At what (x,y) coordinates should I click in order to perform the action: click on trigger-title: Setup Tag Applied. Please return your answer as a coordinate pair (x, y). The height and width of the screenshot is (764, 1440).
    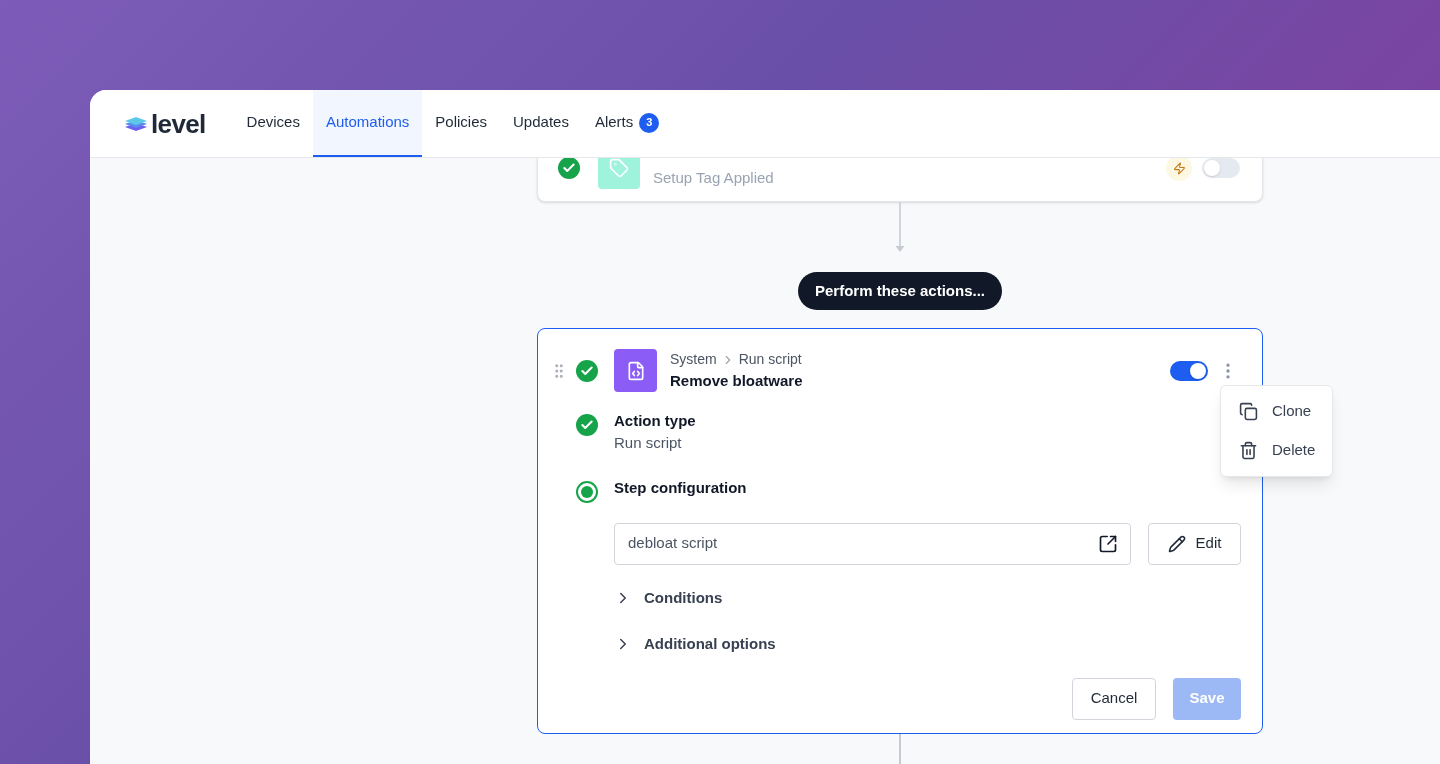
    Looking at the image, I should click on (713, 177).